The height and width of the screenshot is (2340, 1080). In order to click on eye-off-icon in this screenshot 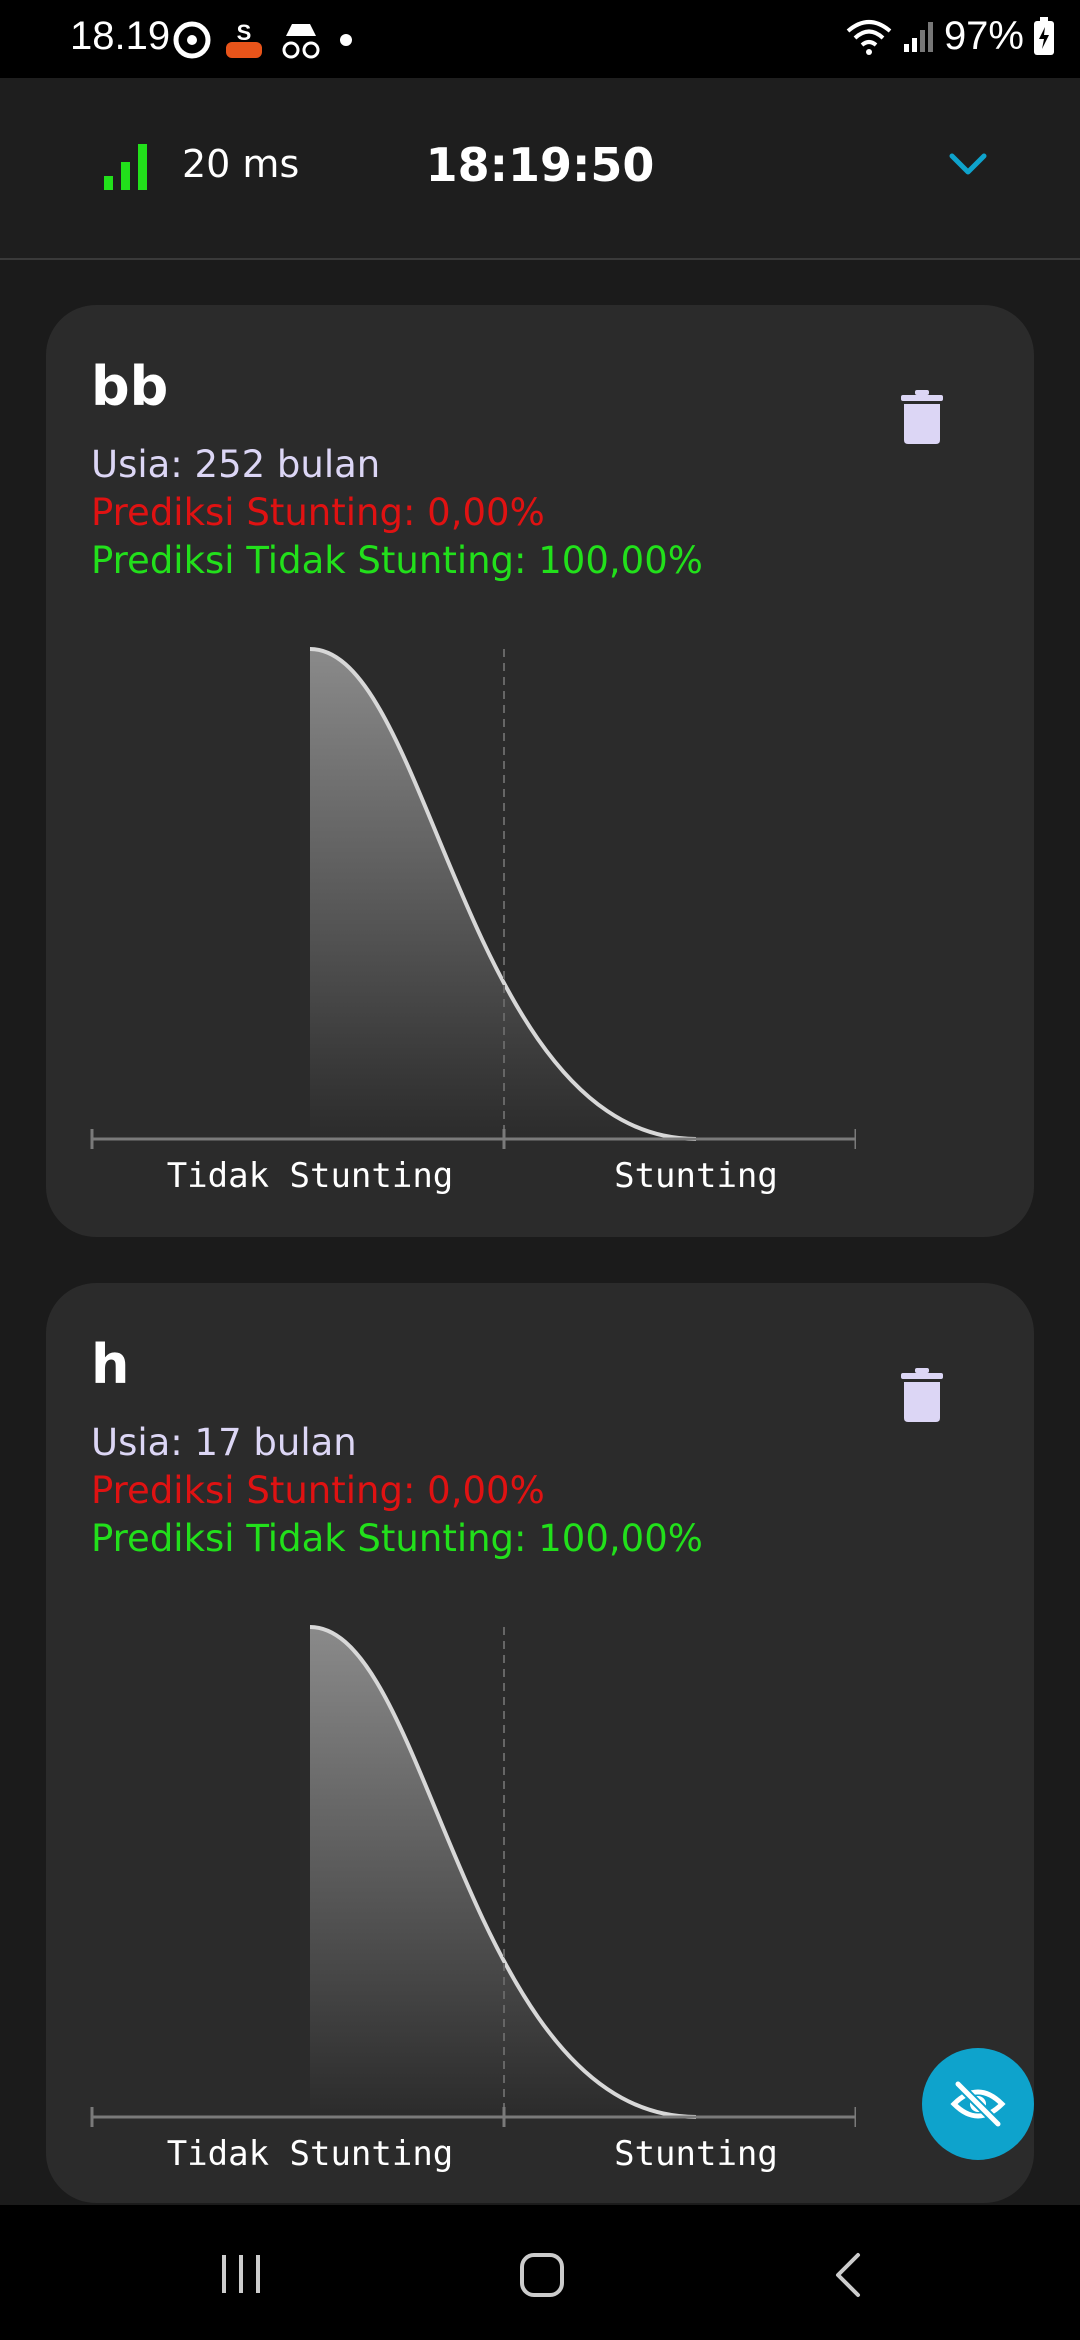, I will do `click(978, 2104)`.